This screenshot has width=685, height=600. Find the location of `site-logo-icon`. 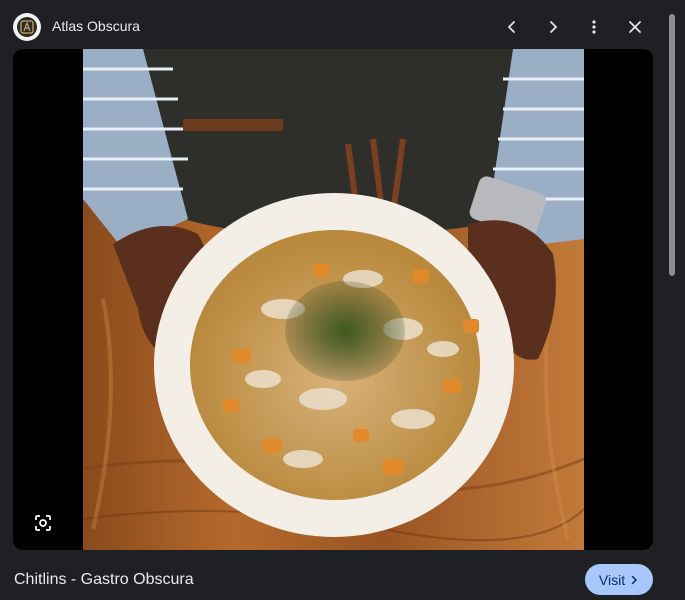

site-logo-icon is located at coordinates (27, 27).